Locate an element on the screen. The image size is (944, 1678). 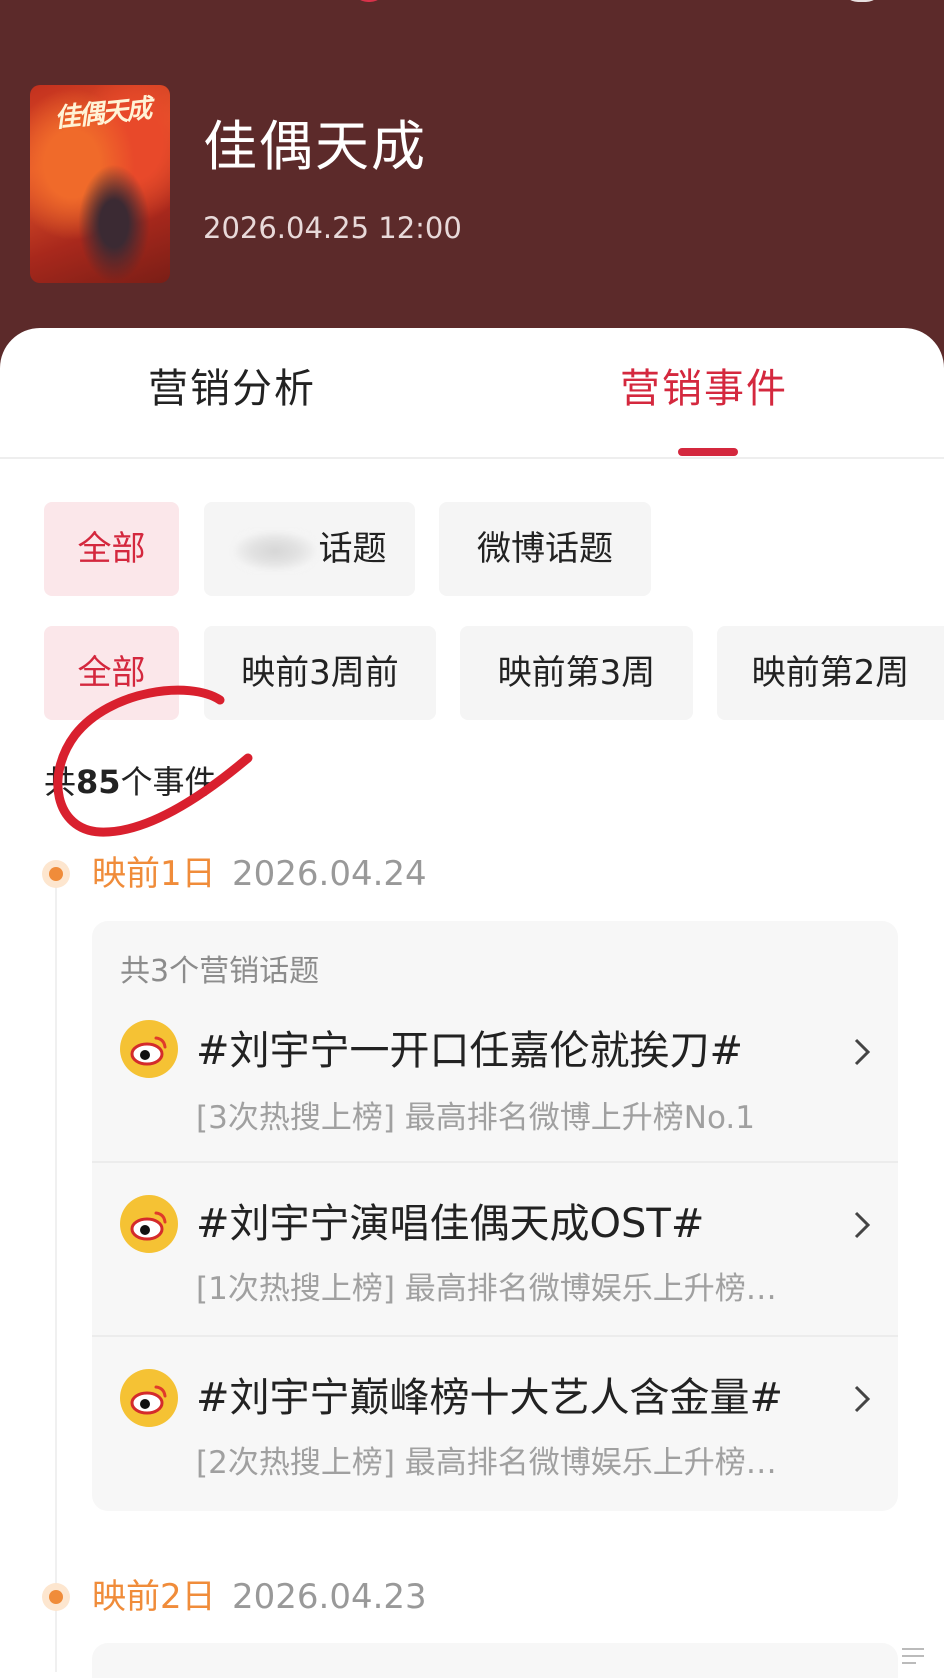
menu-lines-icon is located at coordinates (914, 1656).